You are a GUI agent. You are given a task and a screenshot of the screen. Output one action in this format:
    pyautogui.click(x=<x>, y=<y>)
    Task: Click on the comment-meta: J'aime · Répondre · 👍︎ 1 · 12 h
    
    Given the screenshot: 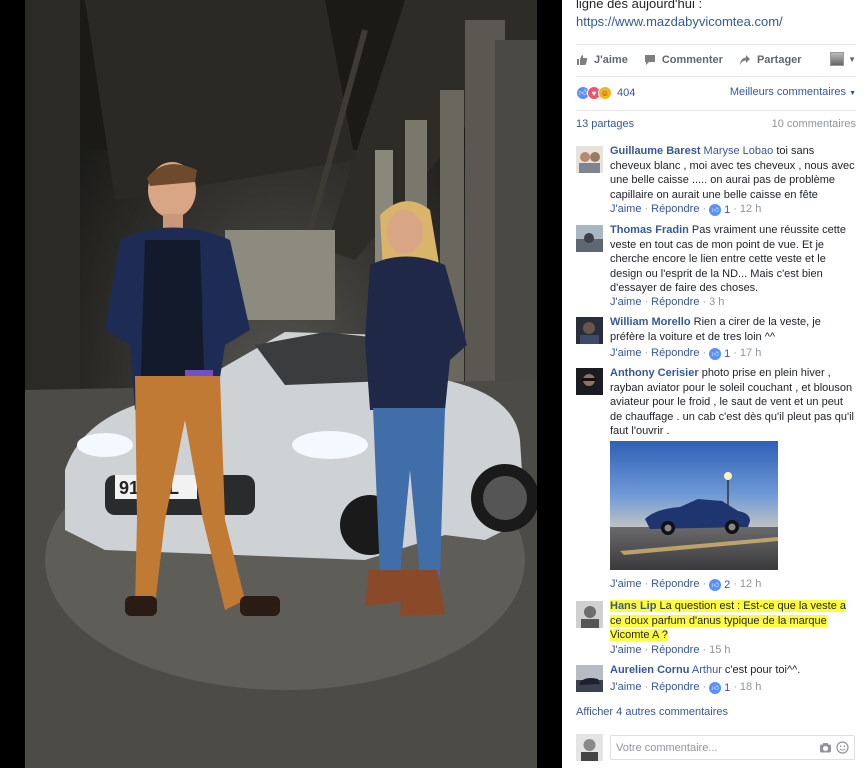 What is the action you would take?
    pyautogui.click(x=686, y=209)
    